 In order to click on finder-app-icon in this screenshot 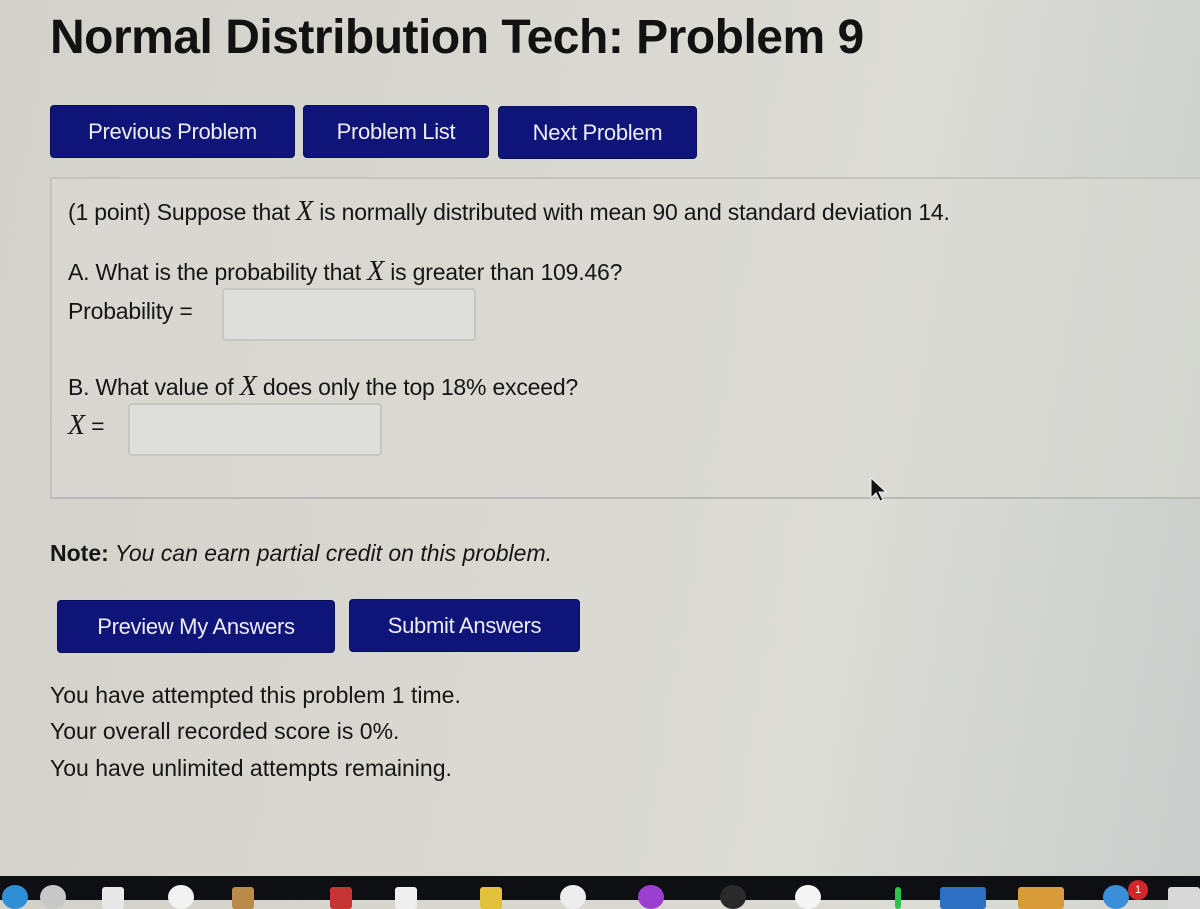, I will do `click(15, 897)`.